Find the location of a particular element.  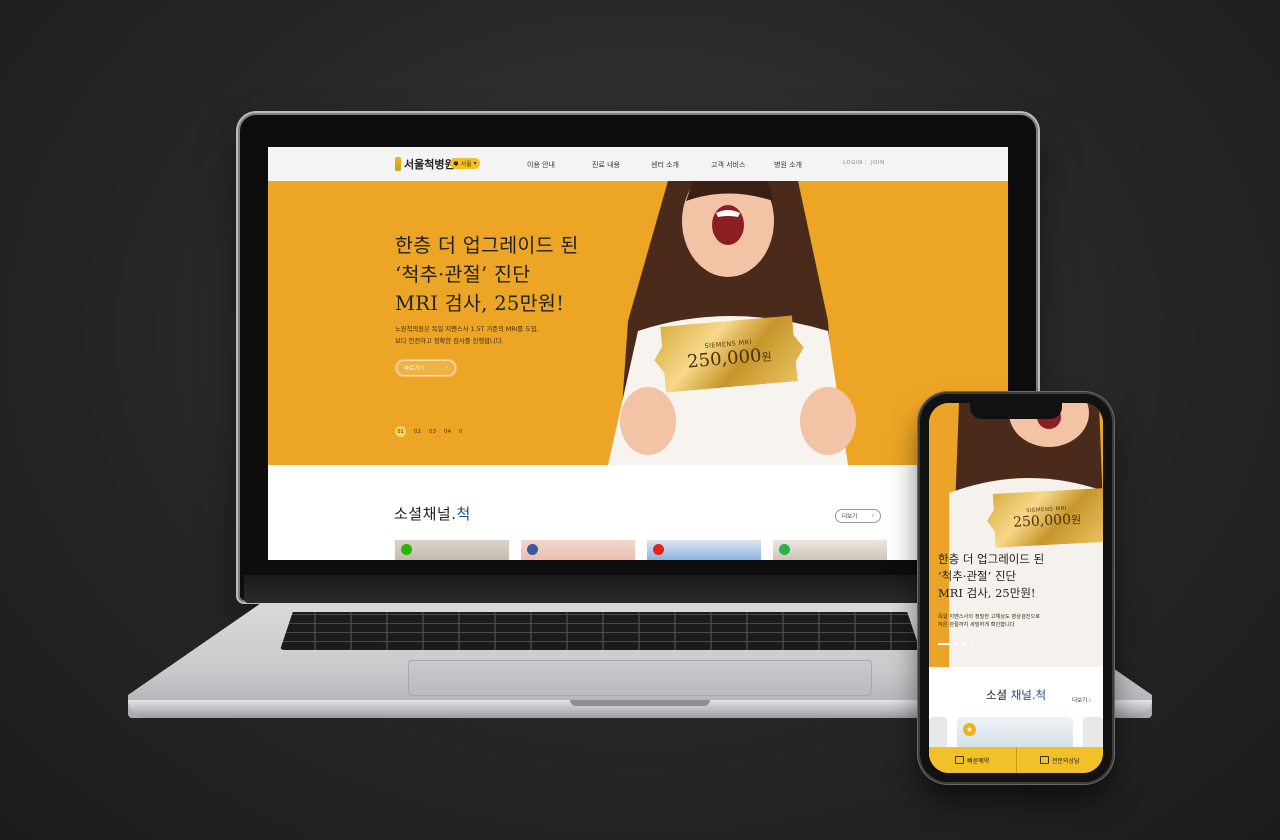

mobile-slide-pagination: ● ● II is located at coordinates (956, 644).